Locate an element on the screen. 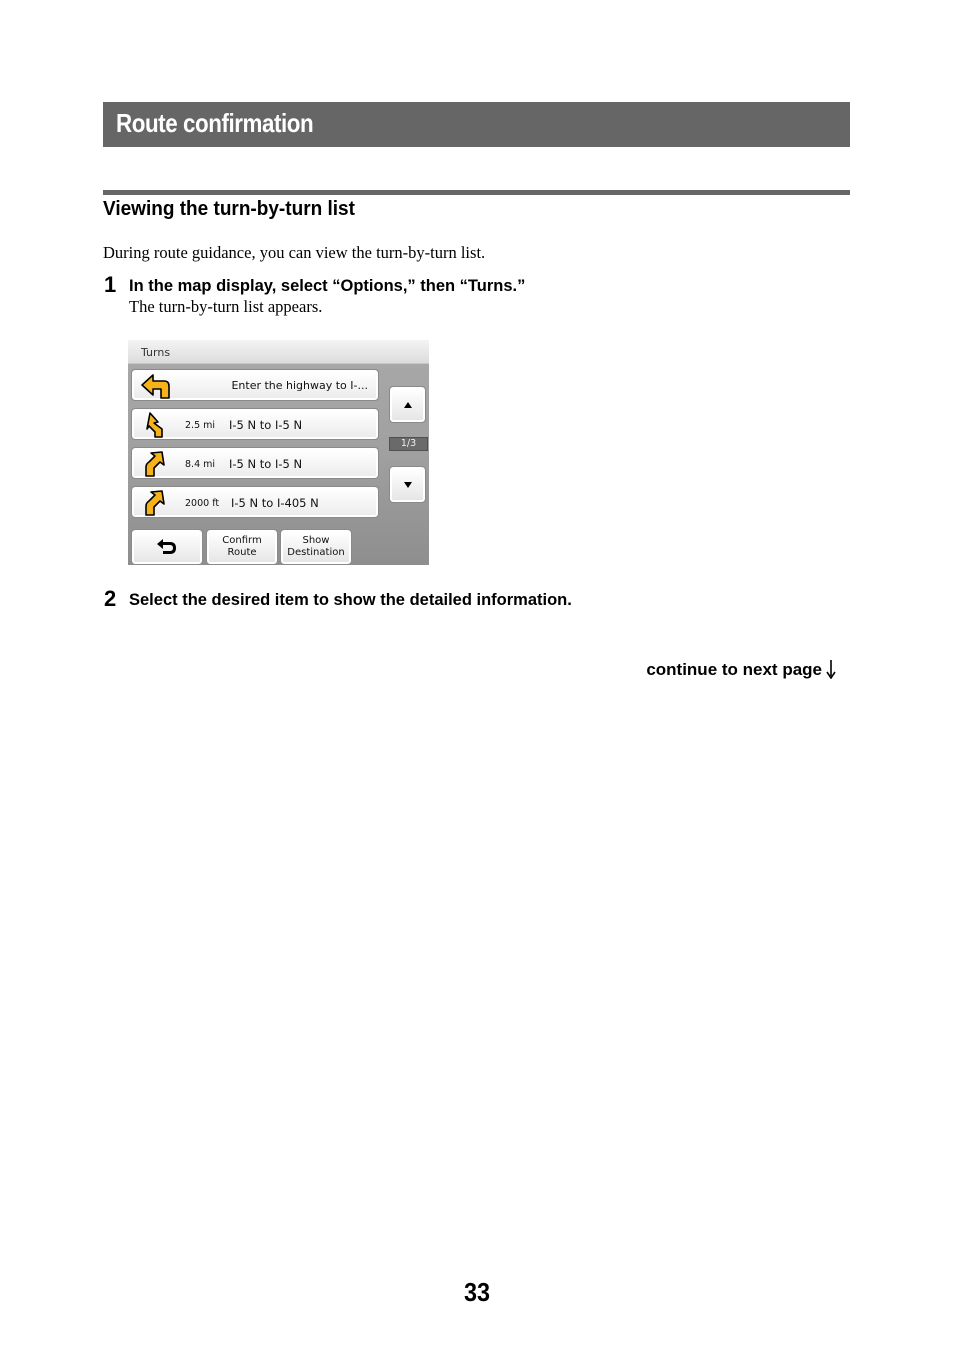  show-destination-label: Show Destination is located at coordinates (316, 546).